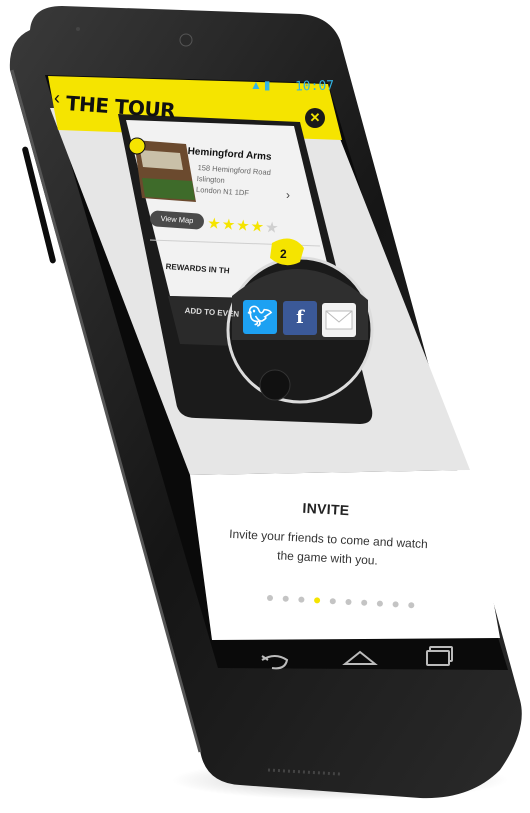 Image resolution: width=530 pixels, height=813 pixels. I want to click on email-icon, so click(339, 320).